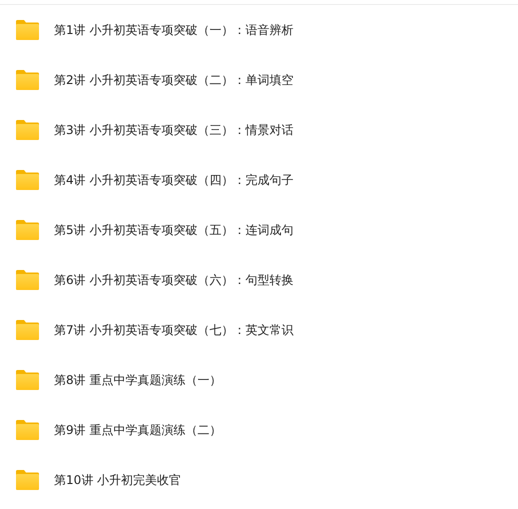 The width and height of the screenshot is (518, 509). Describe the element at coordinates (118, 480) in the screenshot. I see `folder-name: 第10讲 小升初完美收官` at that location.